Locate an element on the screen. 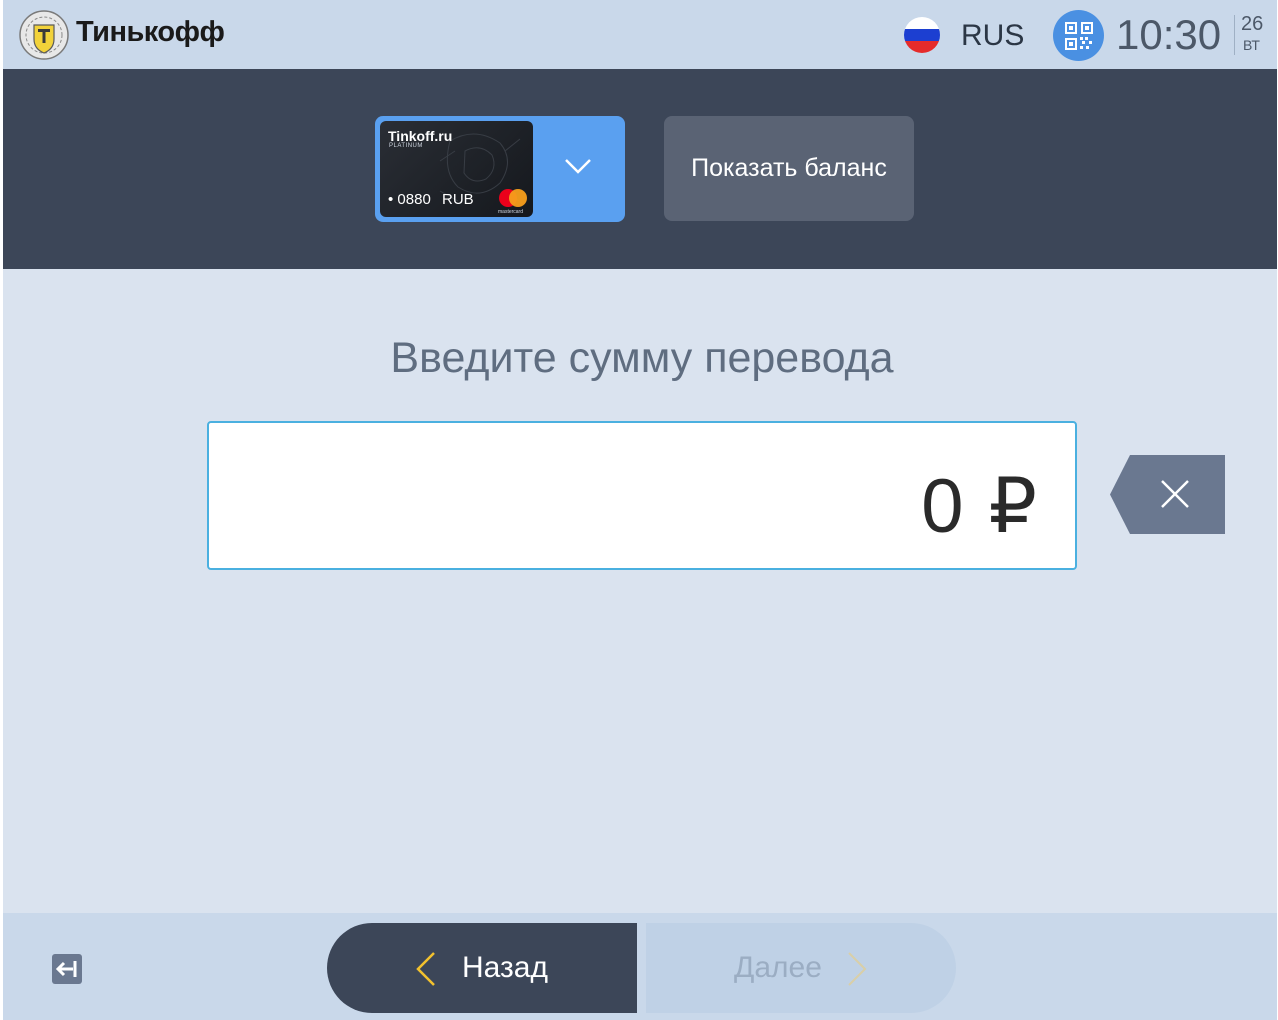 This screenshot has height=1020, width=1278. amount-input: 0 ₽ is located at coordinates (642, 495).